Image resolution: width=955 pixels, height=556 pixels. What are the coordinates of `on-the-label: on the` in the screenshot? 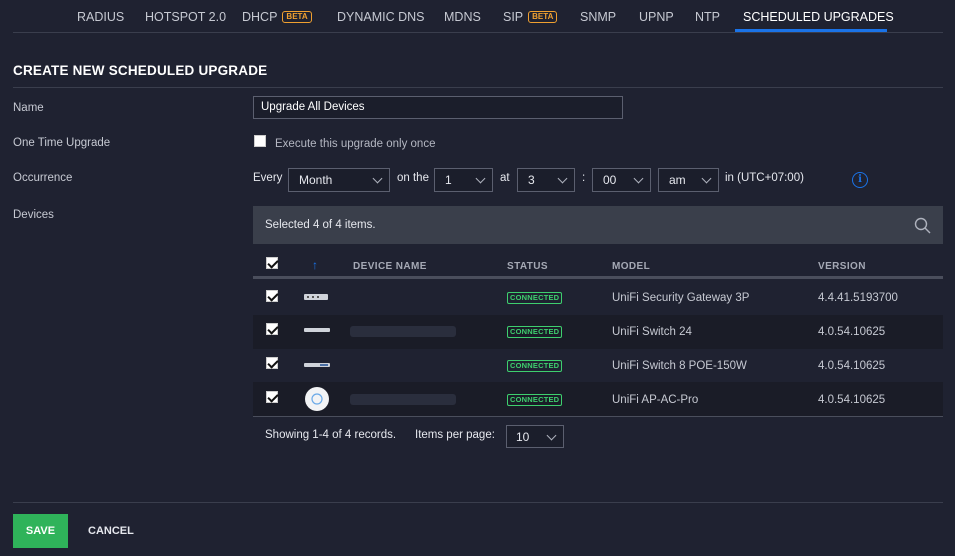 It's located at (413, 178).